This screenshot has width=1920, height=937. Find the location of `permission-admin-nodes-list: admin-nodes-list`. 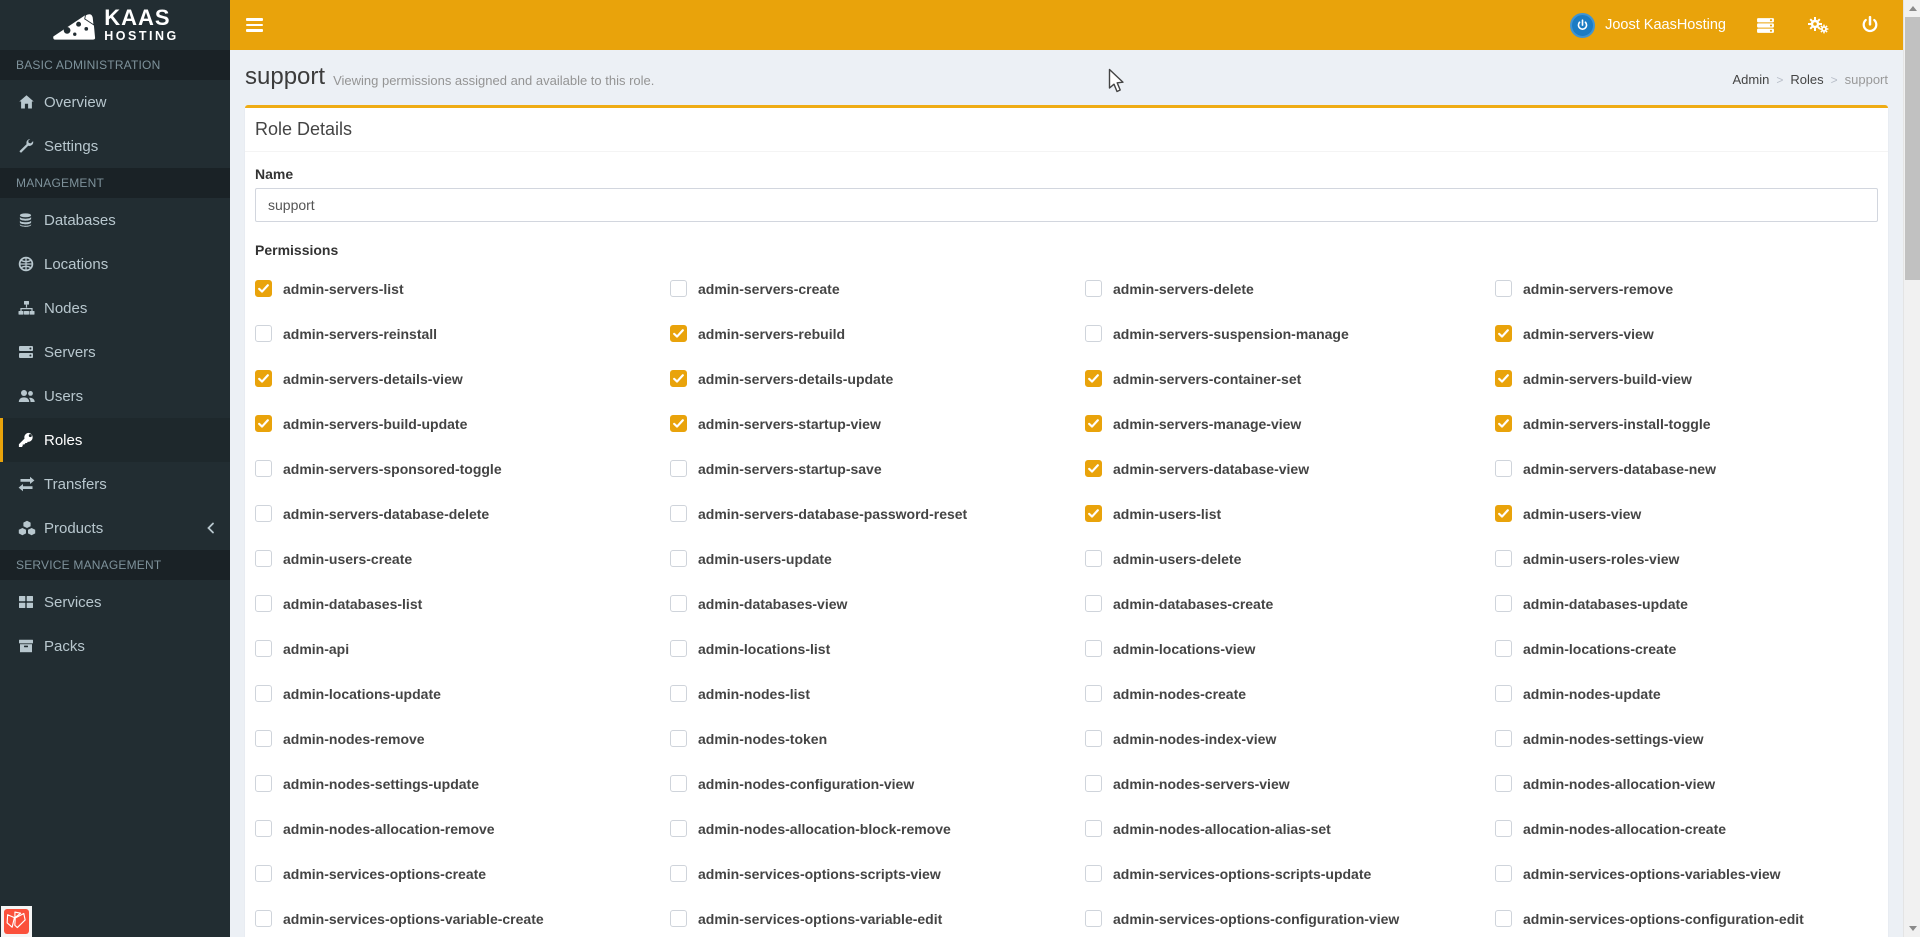

permission-admin-nodes-list: admin-nodes-list is located at coordinates (877, 693).